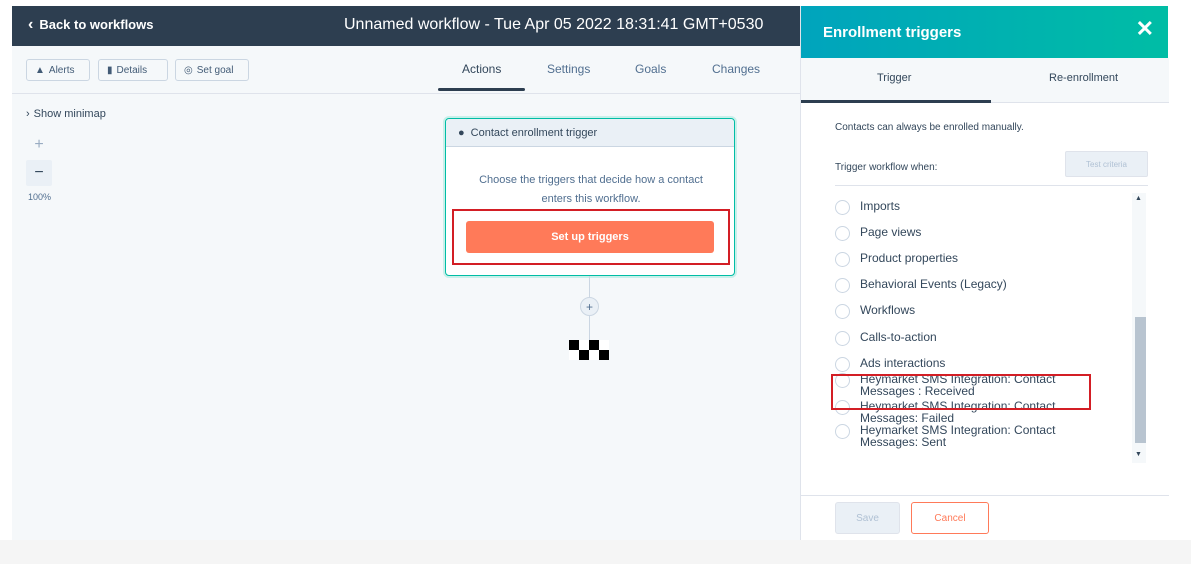 The image size is (1191, 564). Describe the element at coordinates (39, 173) in the screenshot. I see `zoom-out-button: −` at that location.